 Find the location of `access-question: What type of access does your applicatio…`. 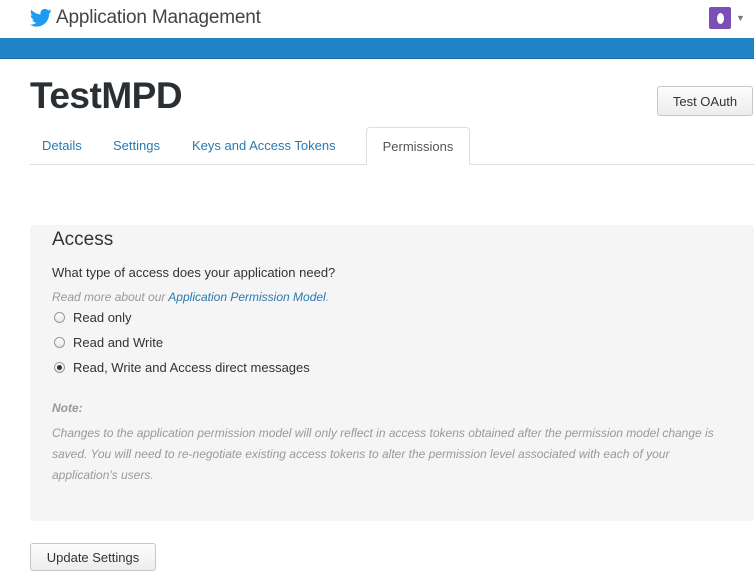

access-question: What type of access does your applicatio… is located at coordinates (194, 272).